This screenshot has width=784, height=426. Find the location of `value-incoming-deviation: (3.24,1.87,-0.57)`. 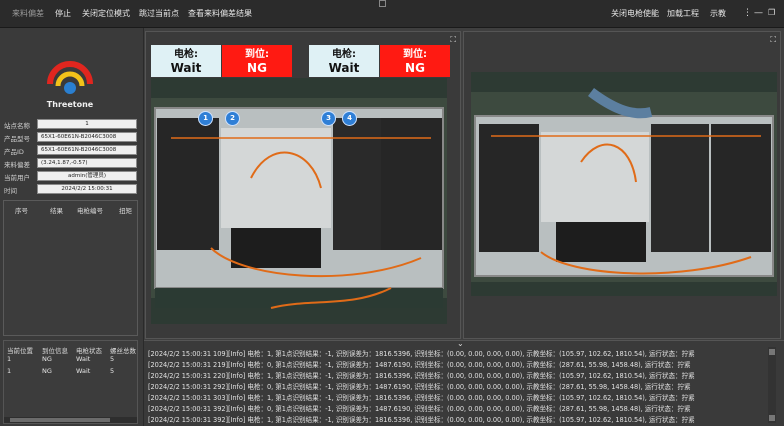

value-incoming-deviation: (3.24,1.87,-0.57) is located at coordinates (87, 163).